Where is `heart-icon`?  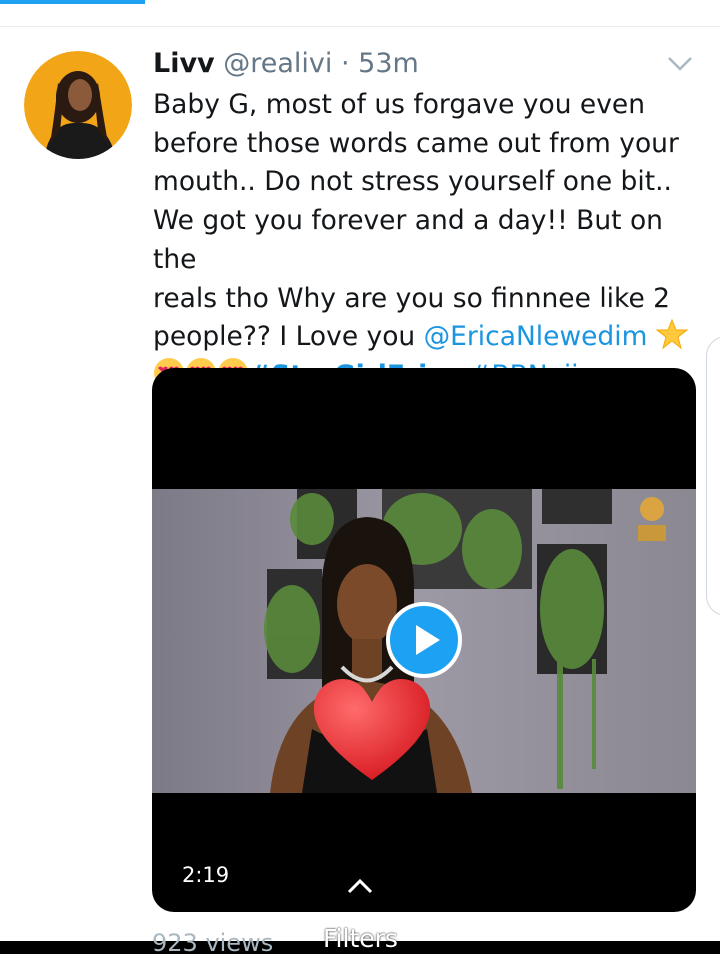
heart-icon is located at coordinates (372, 729).